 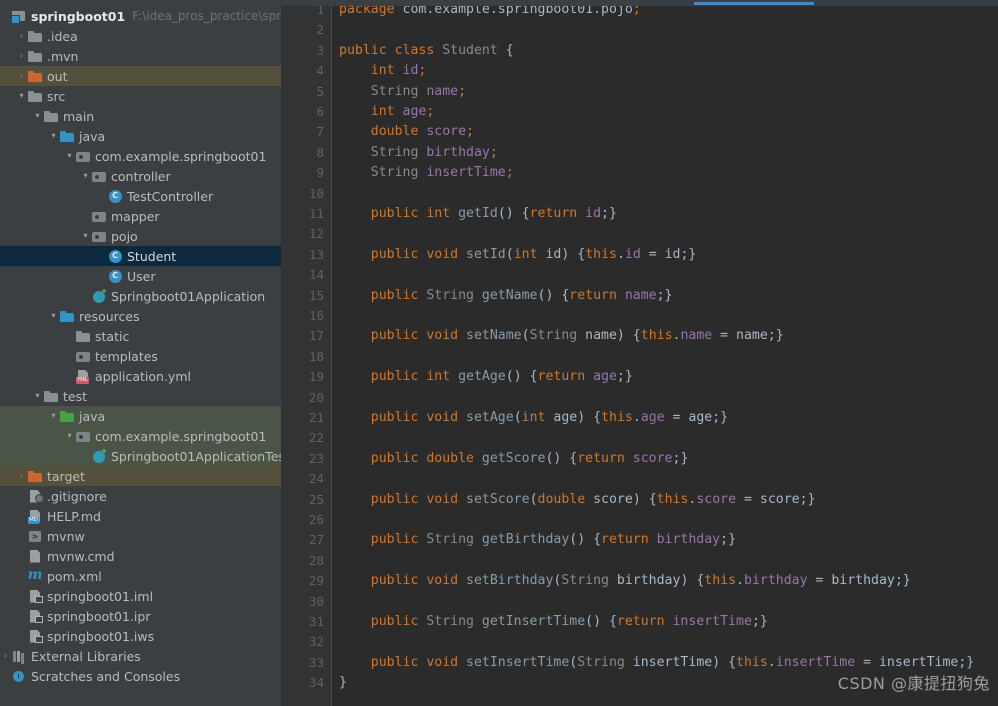 What do you see at coordinates (83, 436) in the screenshot?
I see `package-icon` at bounding box center [83, 436].